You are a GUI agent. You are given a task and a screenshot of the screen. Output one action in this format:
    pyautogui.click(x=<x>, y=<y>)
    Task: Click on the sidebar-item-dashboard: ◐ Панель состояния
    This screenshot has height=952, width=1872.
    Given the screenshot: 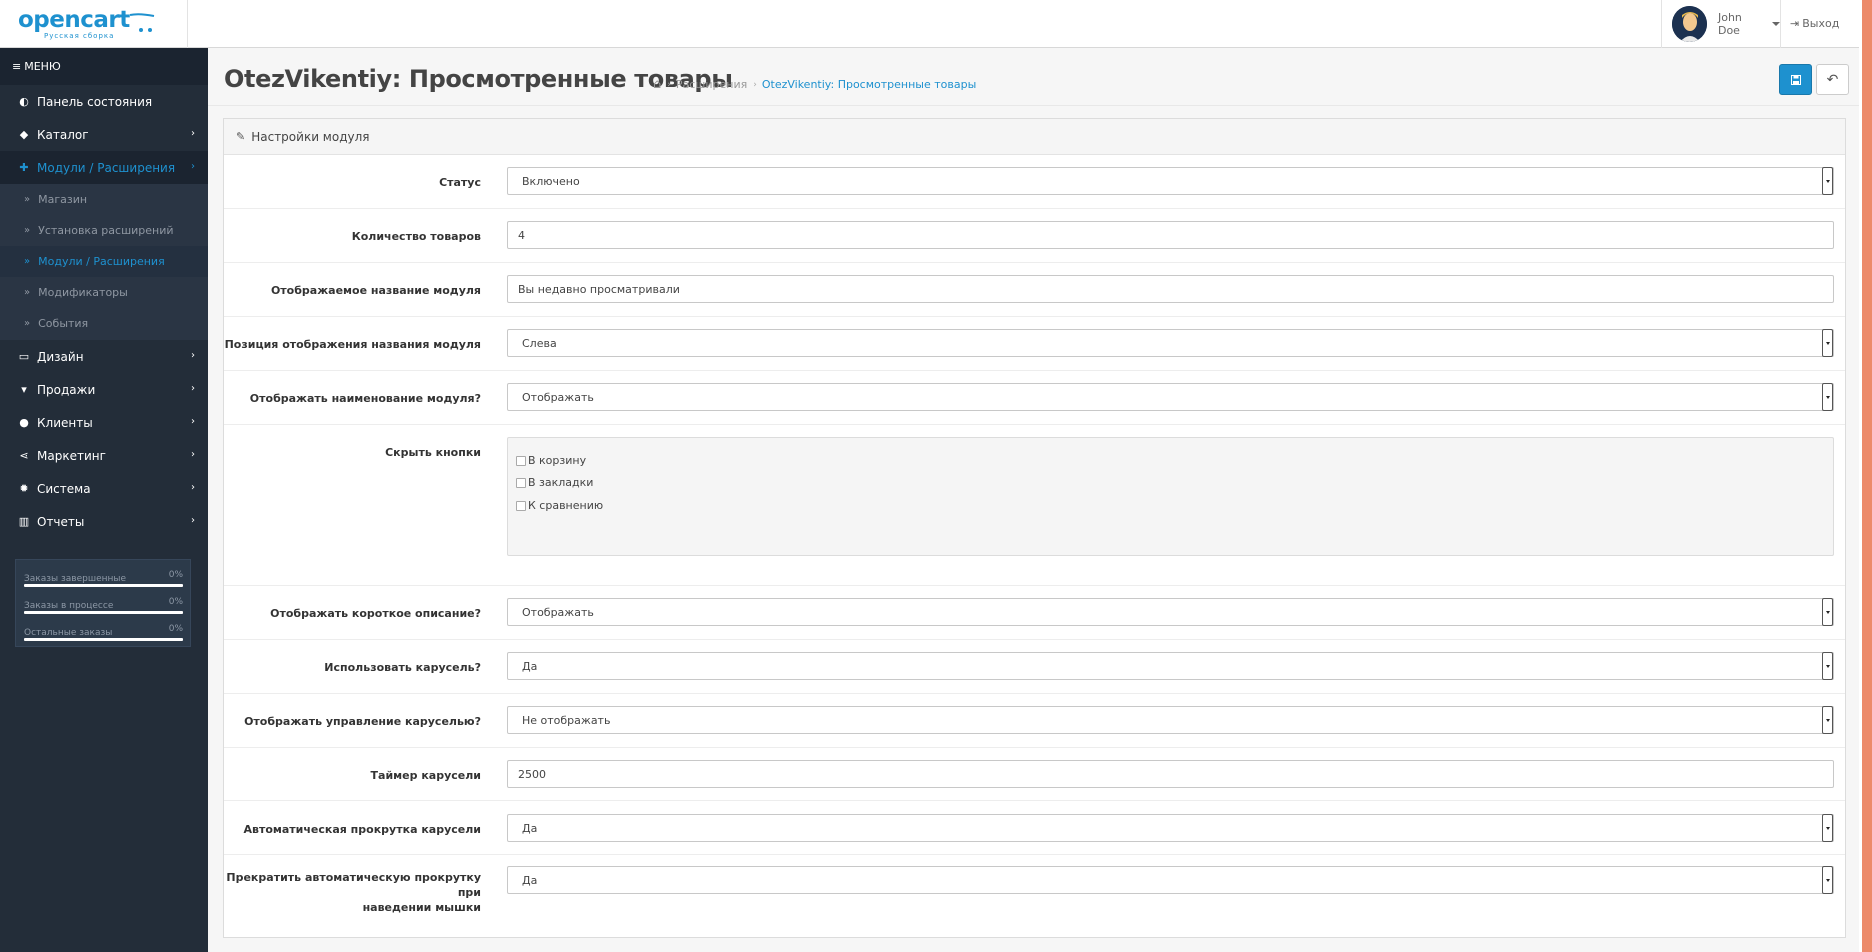 What is the action you would take?
    pyautogui.click(x=104, y=101)
    